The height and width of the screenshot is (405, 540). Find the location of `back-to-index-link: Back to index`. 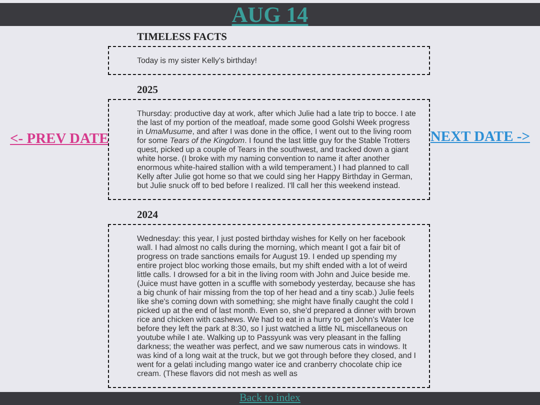

back-to-index-link: Back to index is located at coordinates (270, 398).